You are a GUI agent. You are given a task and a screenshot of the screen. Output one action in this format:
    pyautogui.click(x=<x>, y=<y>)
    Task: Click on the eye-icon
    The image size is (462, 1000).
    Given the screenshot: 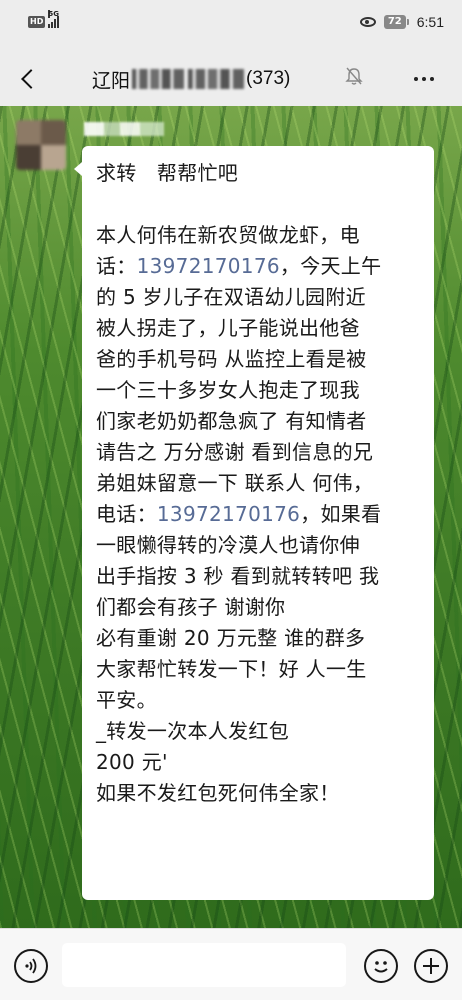 What is the action you would take?
    pyautogui.click(x=367, y=22)
    